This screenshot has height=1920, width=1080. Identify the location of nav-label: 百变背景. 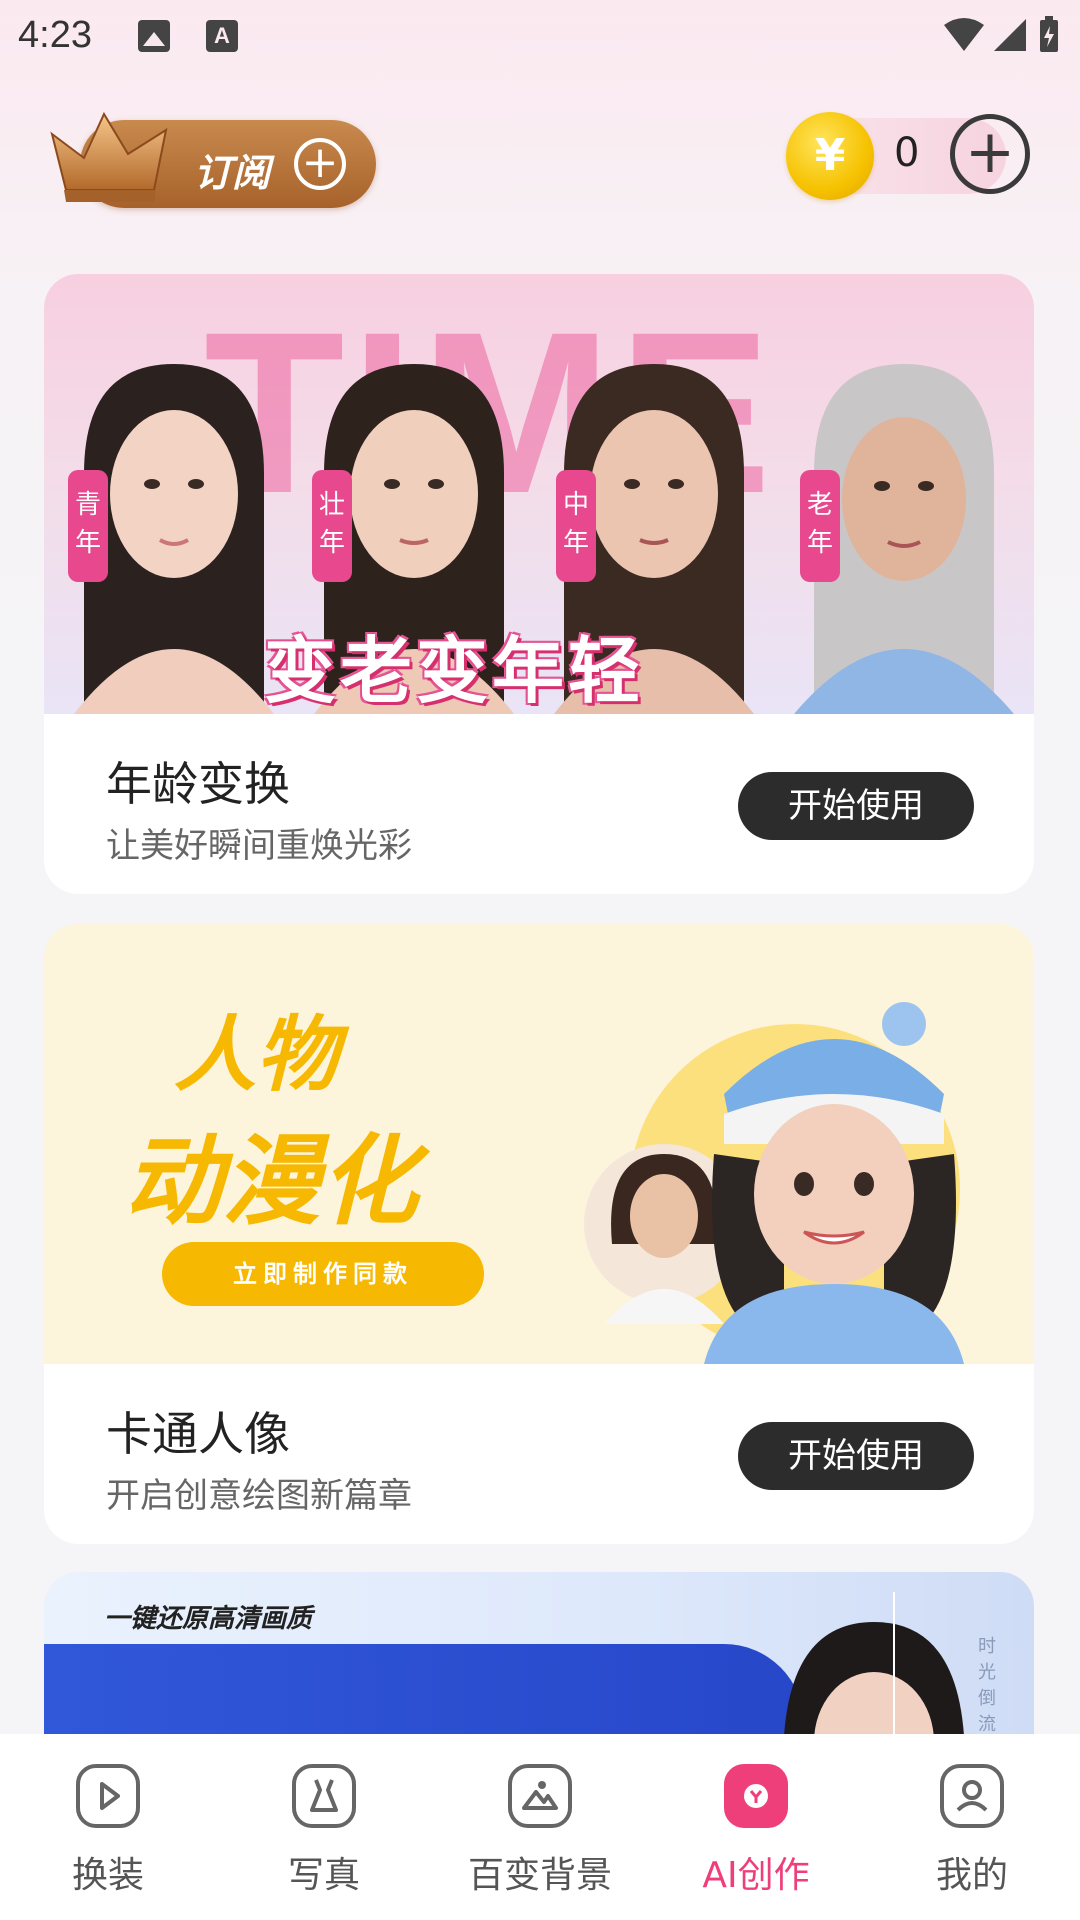
(539, 1875).